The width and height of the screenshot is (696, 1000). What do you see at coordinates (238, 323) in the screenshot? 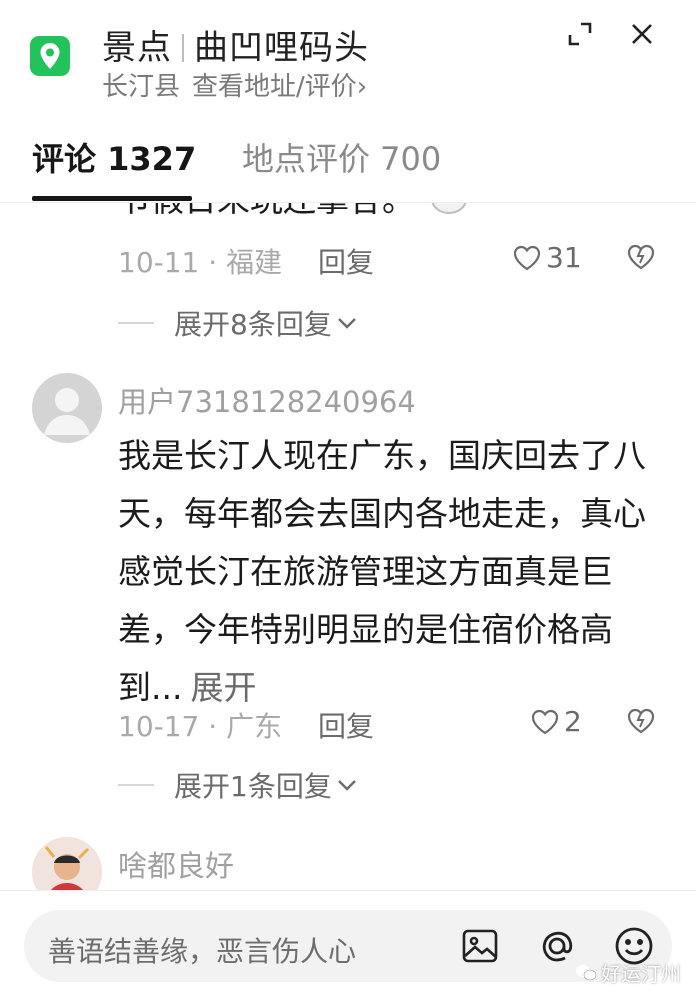
I see `expand-replies: 展开8条回复` at bounding box center [238, 323].